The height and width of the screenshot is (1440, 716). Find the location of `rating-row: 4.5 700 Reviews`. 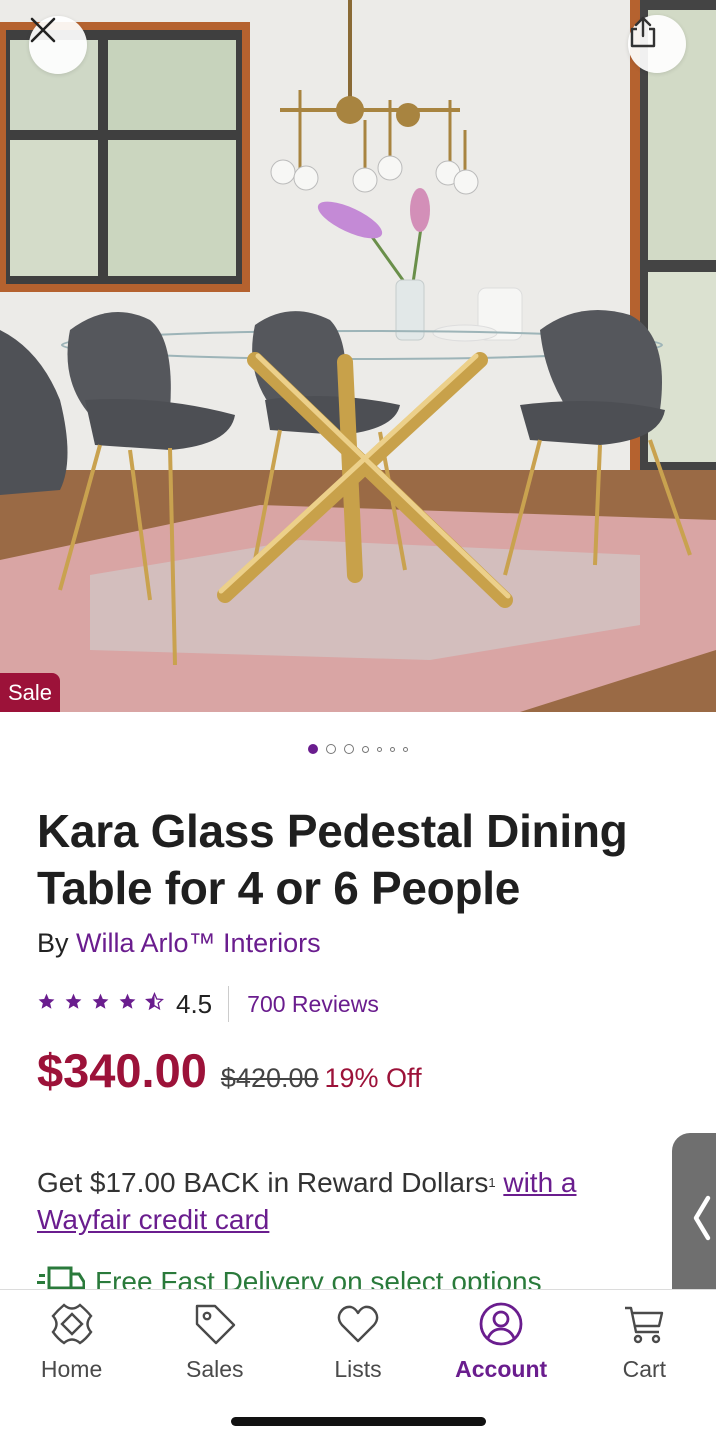

rating-row: 4.5 700 Reviews is located at coordinates (208, 1004).